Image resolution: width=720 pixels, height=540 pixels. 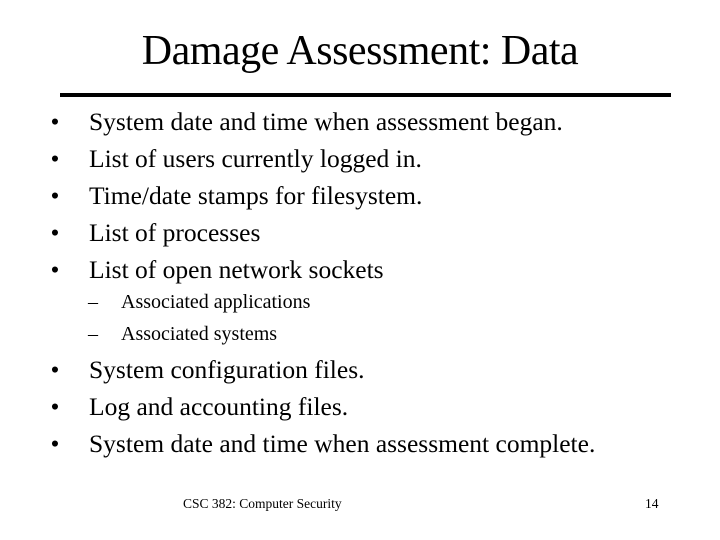 What do you see at coordinates (199, 334) in the screenshot?
I see `sub-bullet-text: Associated systems` at bounding box center [199, 334].